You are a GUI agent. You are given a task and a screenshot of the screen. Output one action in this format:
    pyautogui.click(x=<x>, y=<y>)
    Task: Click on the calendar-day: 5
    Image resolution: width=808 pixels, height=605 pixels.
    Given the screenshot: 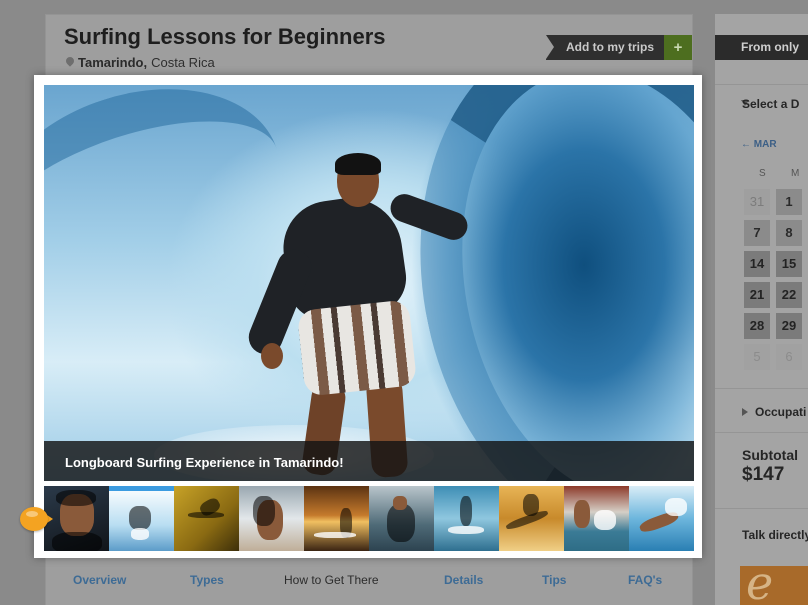 What is the action you would take?
    pyautogui.click(x=757, y=357)
    